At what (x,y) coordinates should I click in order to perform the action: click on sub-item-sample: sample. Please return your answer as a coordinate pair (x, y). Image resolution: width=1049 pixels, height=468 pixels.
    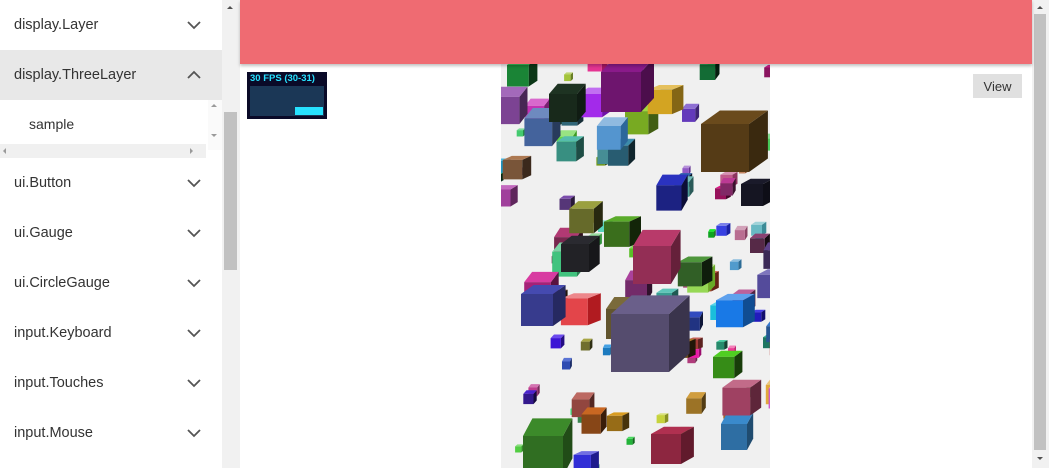
    Looking at the image, I should click on (51, 124).